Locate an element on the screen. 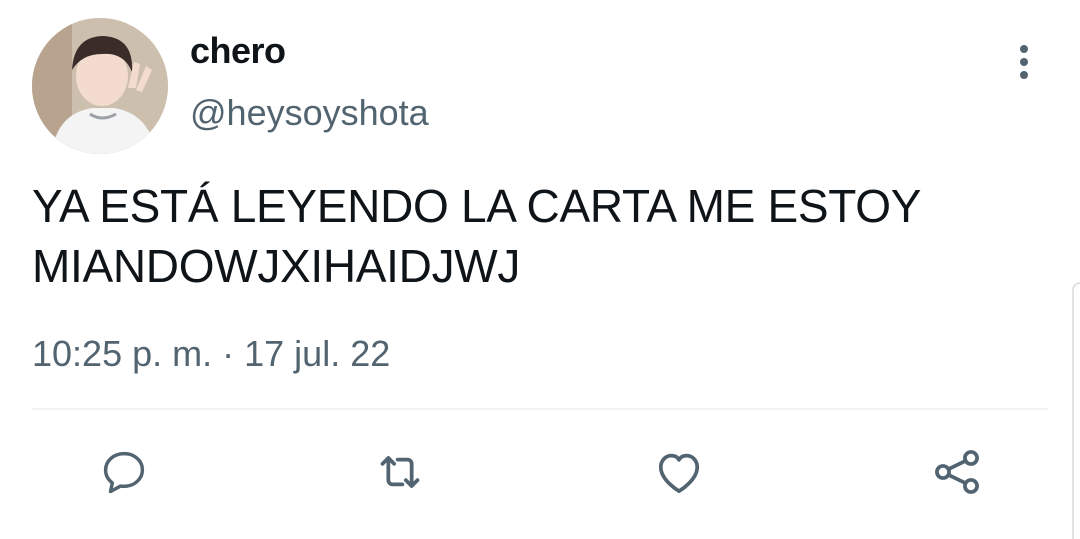 This screenshot has width=1080, height=539. heart-icon is located at coordinates (679, 473).